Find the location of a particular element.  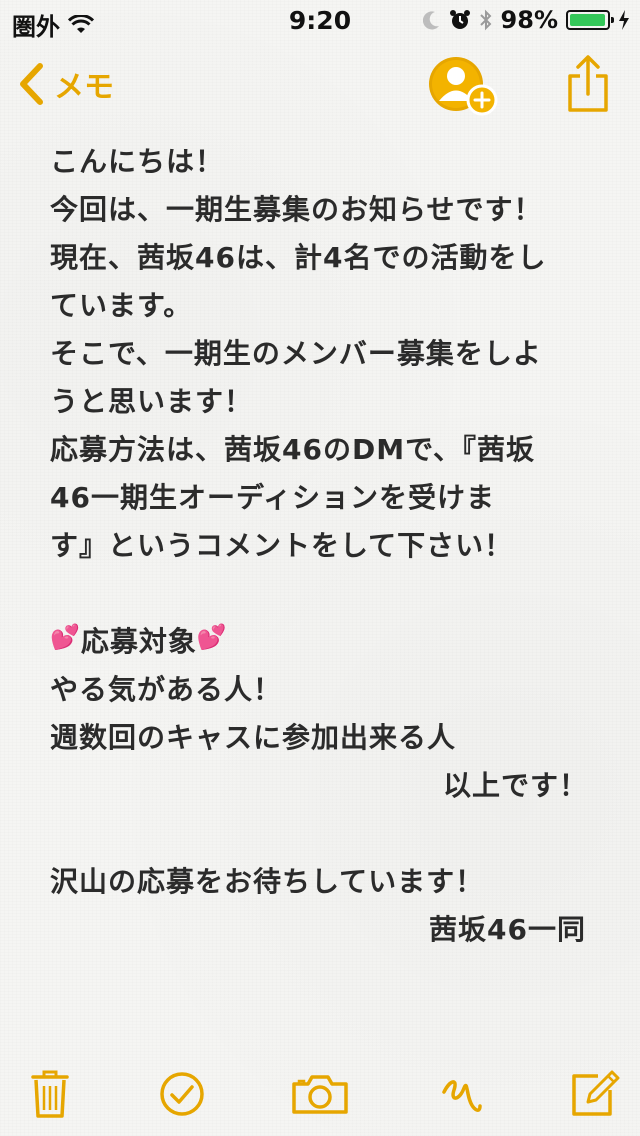

add-person-icon is located at coordinates (463, 86).